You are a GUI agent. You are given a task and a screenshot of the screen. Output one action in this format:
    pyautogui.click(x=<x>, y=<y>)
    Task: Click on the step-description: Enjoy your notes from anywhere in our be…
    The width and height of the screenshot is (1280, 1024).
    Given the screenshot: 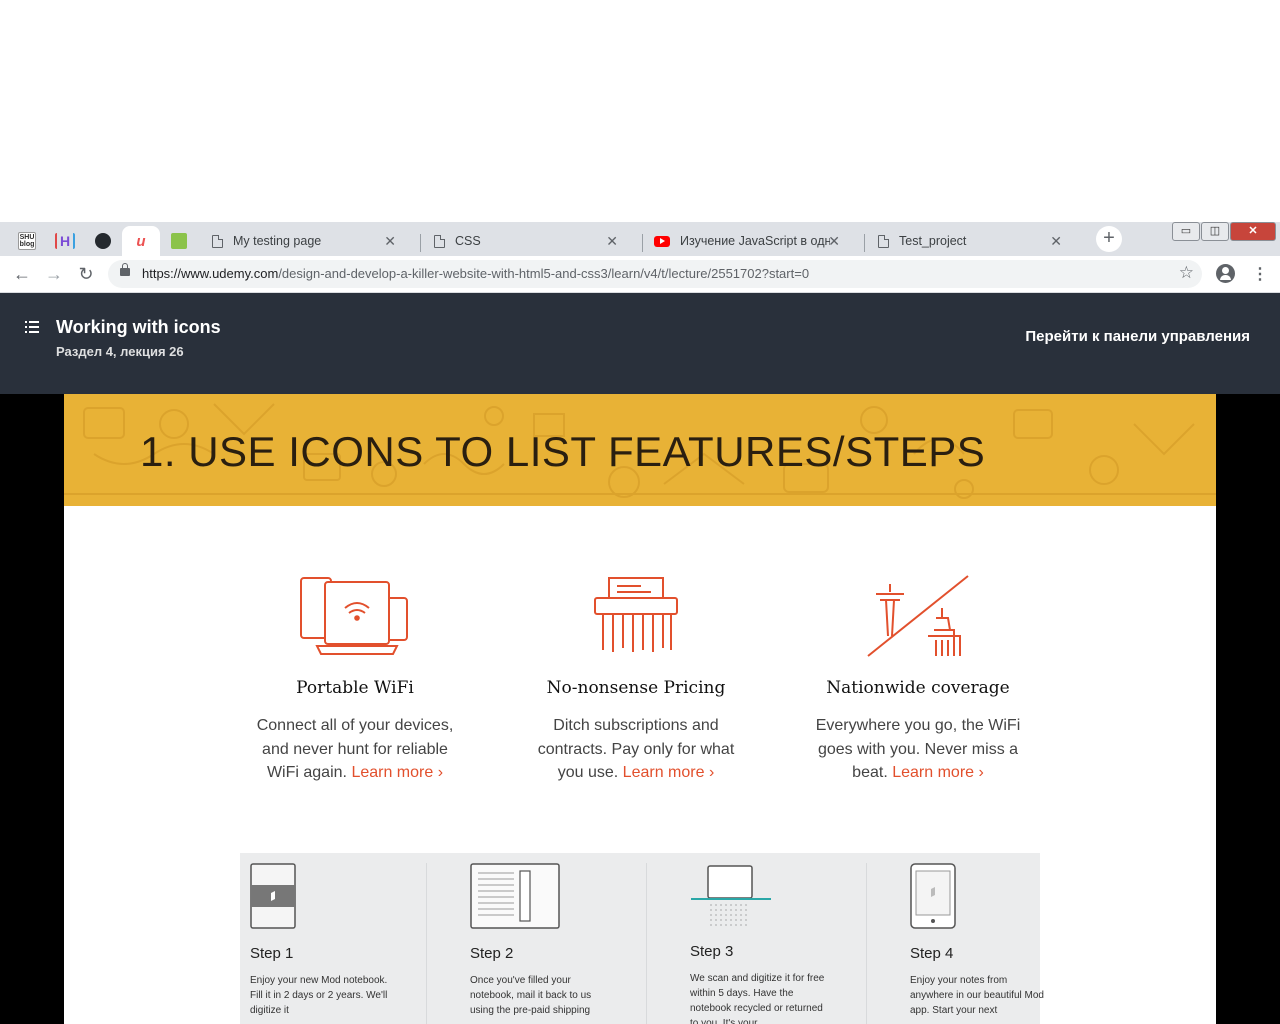 What is the action you would take?
    pyautogui.click(x=977, y=995)
    